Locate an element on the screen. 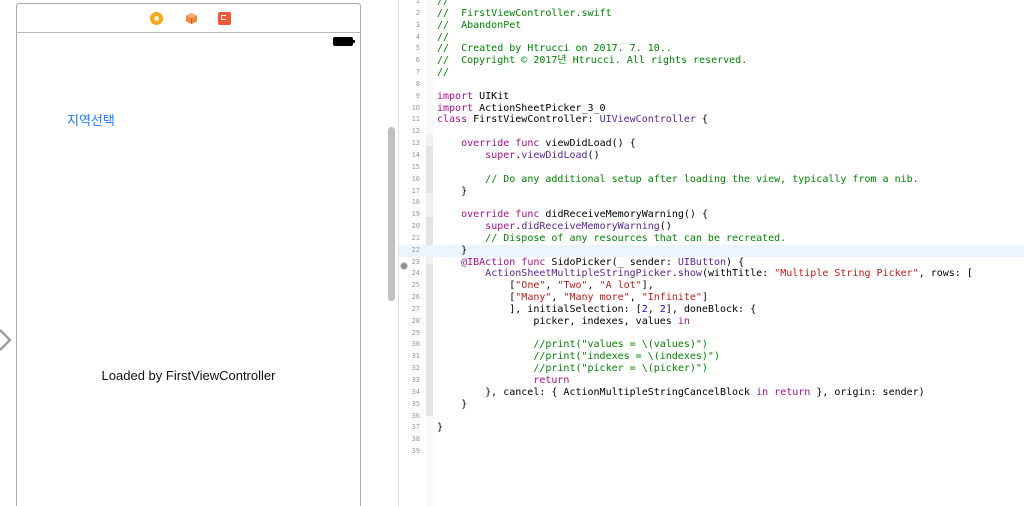 The width and height of the screenshot is (1024, 506). code-line: 9 import UIKit is located at coordinates (711, 97).